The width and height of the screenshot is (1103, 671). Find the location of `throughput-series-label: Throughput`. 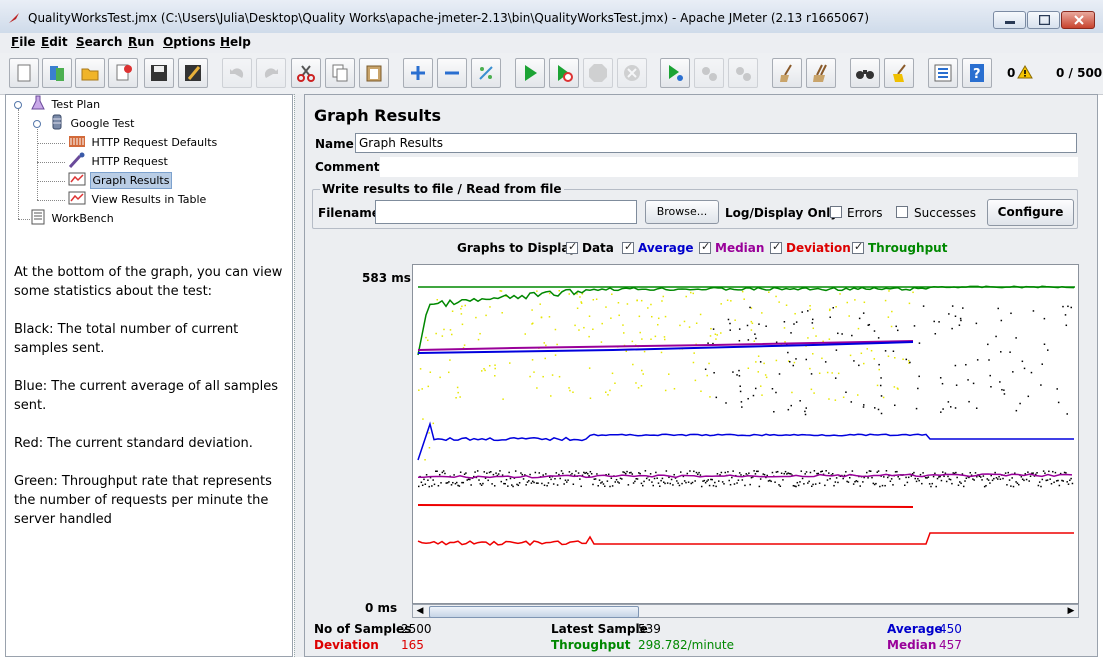

throughput-series-label: Throughput is located at coordinates (908, 248).